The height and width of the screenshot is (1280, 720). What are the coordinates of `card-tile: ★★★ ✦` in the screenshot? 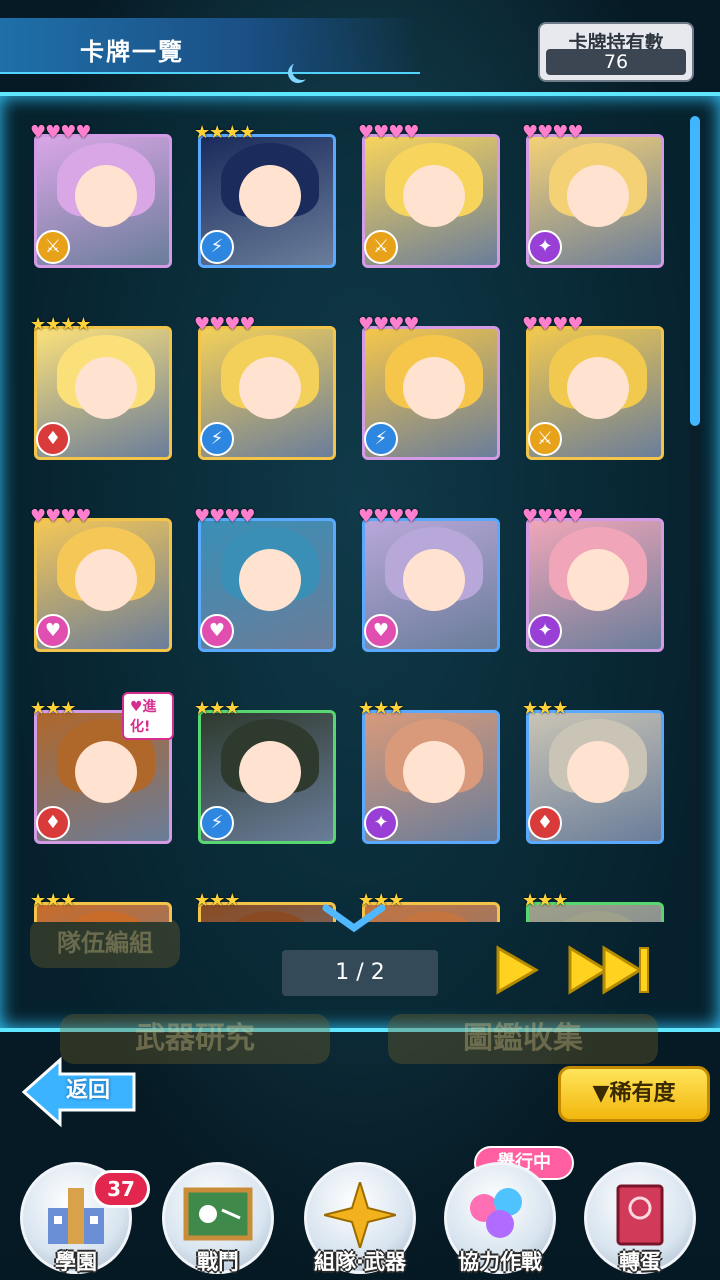 It's located at (430, 771).